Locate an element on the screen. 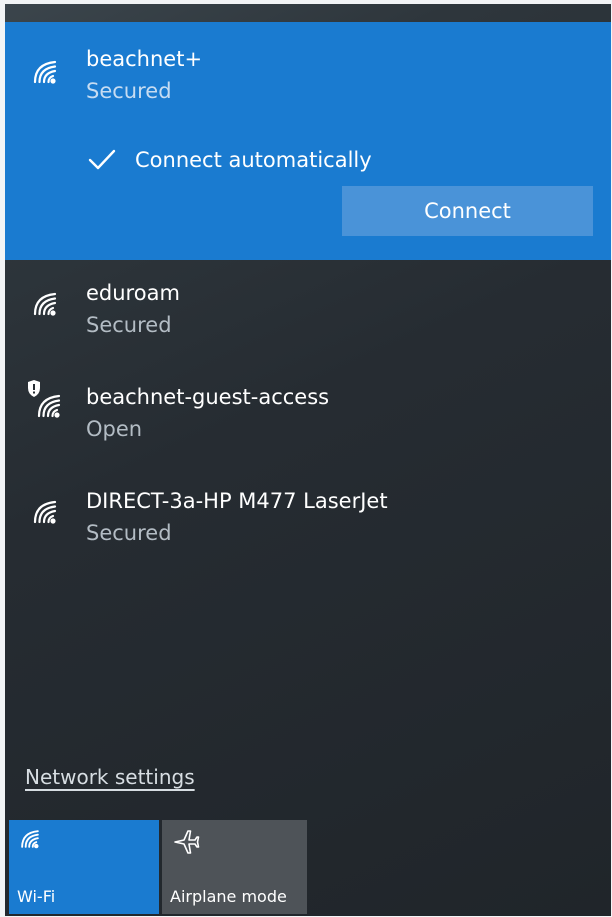  airplane-mode-quick-action-tile: Airplane mode is located at coordinates (234, 867).